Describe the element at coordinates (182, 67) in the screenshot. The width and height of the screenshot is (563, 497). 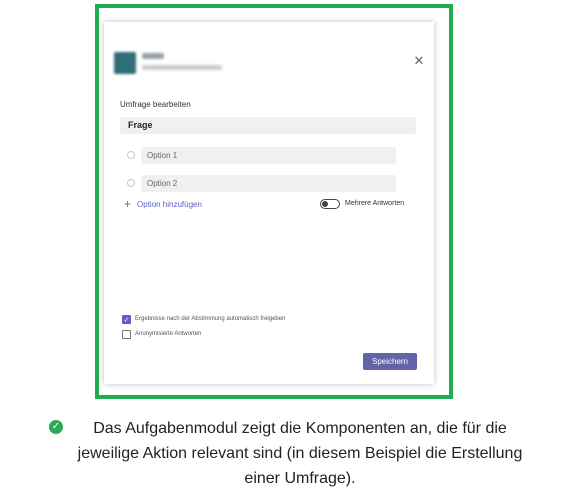
I see `app-subtitle-blurred` at that location.